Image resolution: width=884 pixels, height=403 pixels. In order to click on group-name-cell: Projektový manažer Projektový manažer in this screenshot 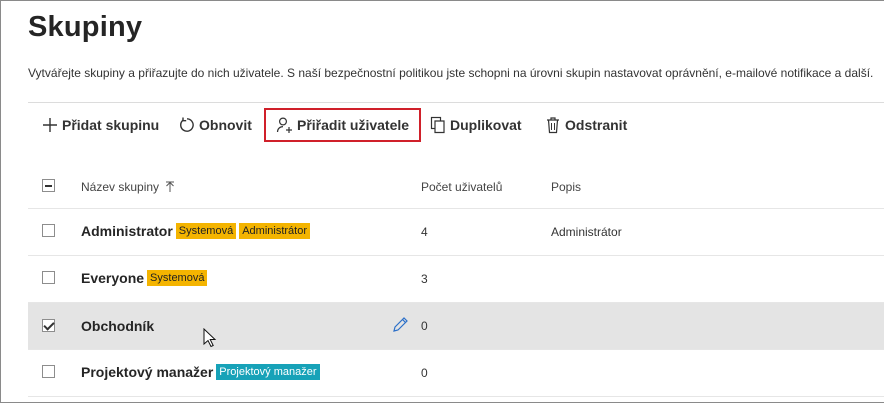, I will do `click(200, 372)`.